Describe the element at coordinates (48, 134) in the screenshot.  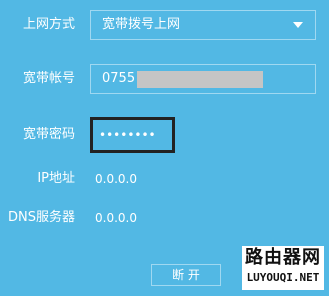
I see `password-label: 宽带密码` at that location.